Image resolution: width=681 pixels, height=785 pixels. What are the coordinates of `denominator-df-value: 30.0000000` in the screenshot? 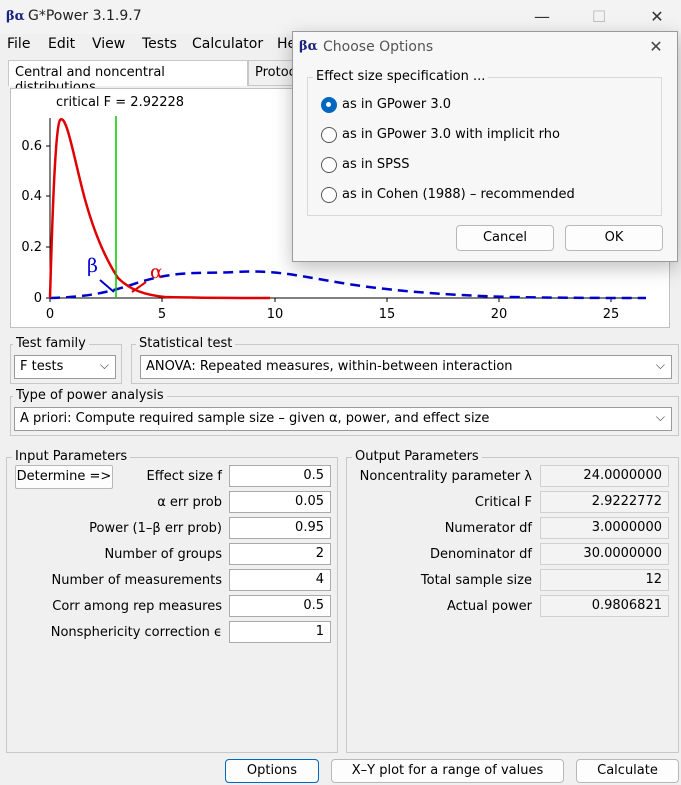 It's located at (604, 554).